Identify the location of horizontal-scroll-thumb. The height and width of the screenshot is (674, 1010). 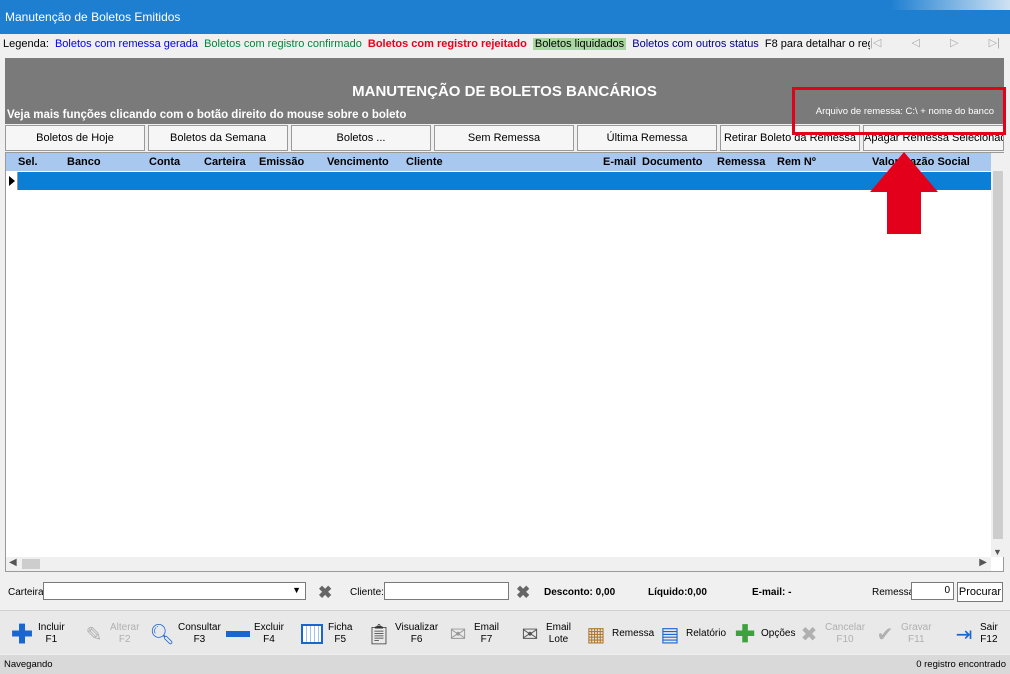
(31, 564).